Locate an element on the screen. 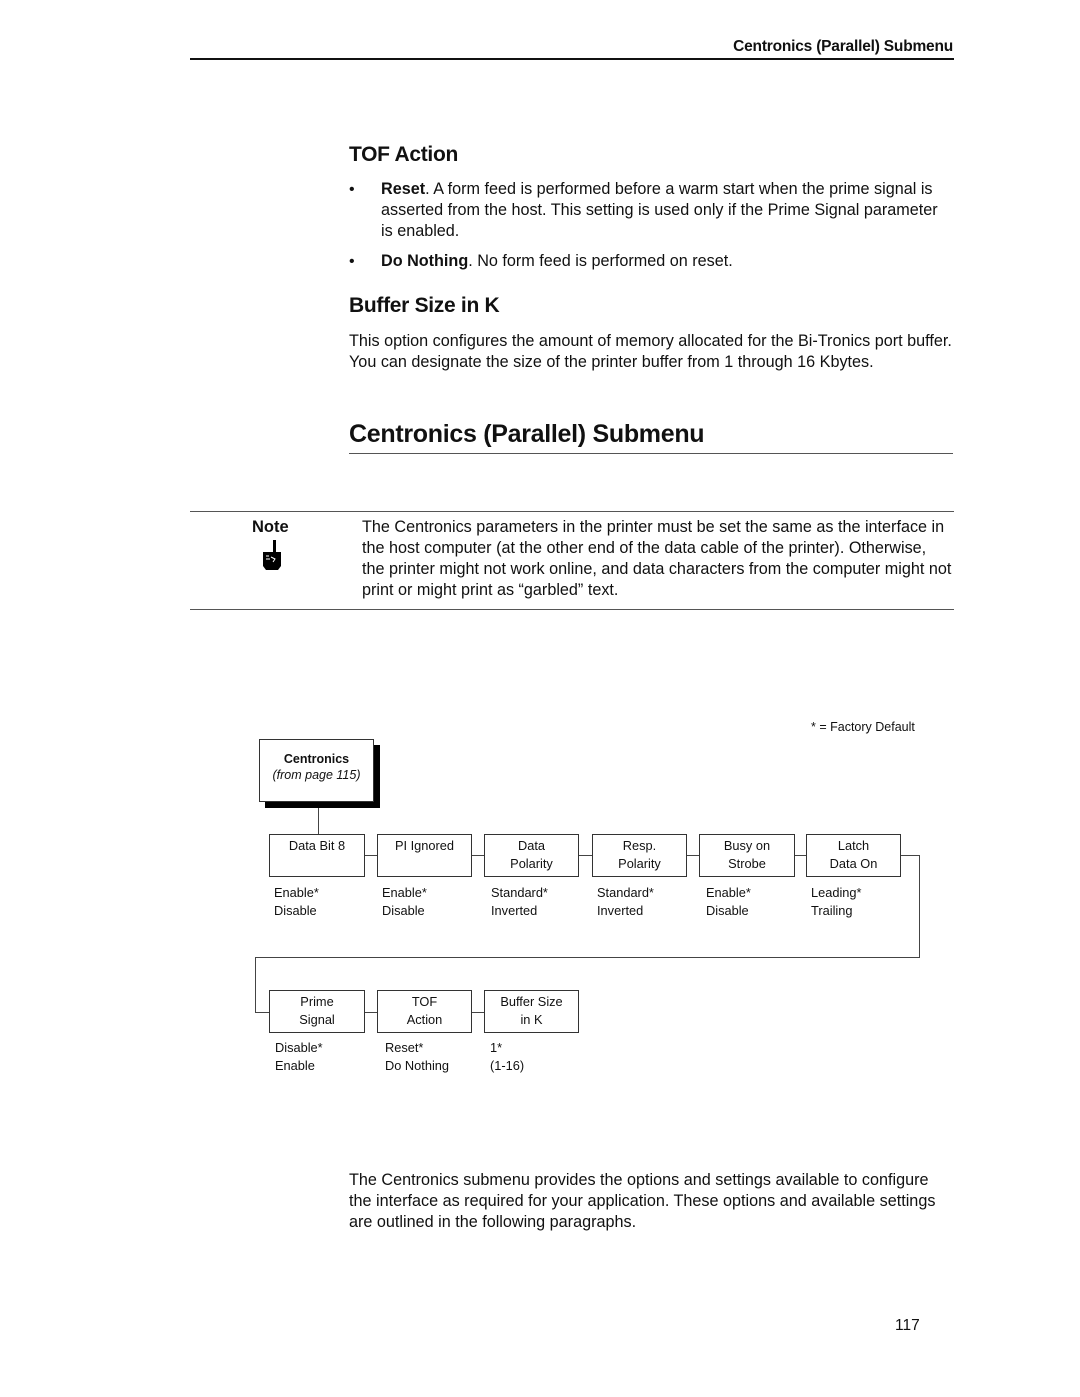  connector-wrap is located at coordinates (587, 934).